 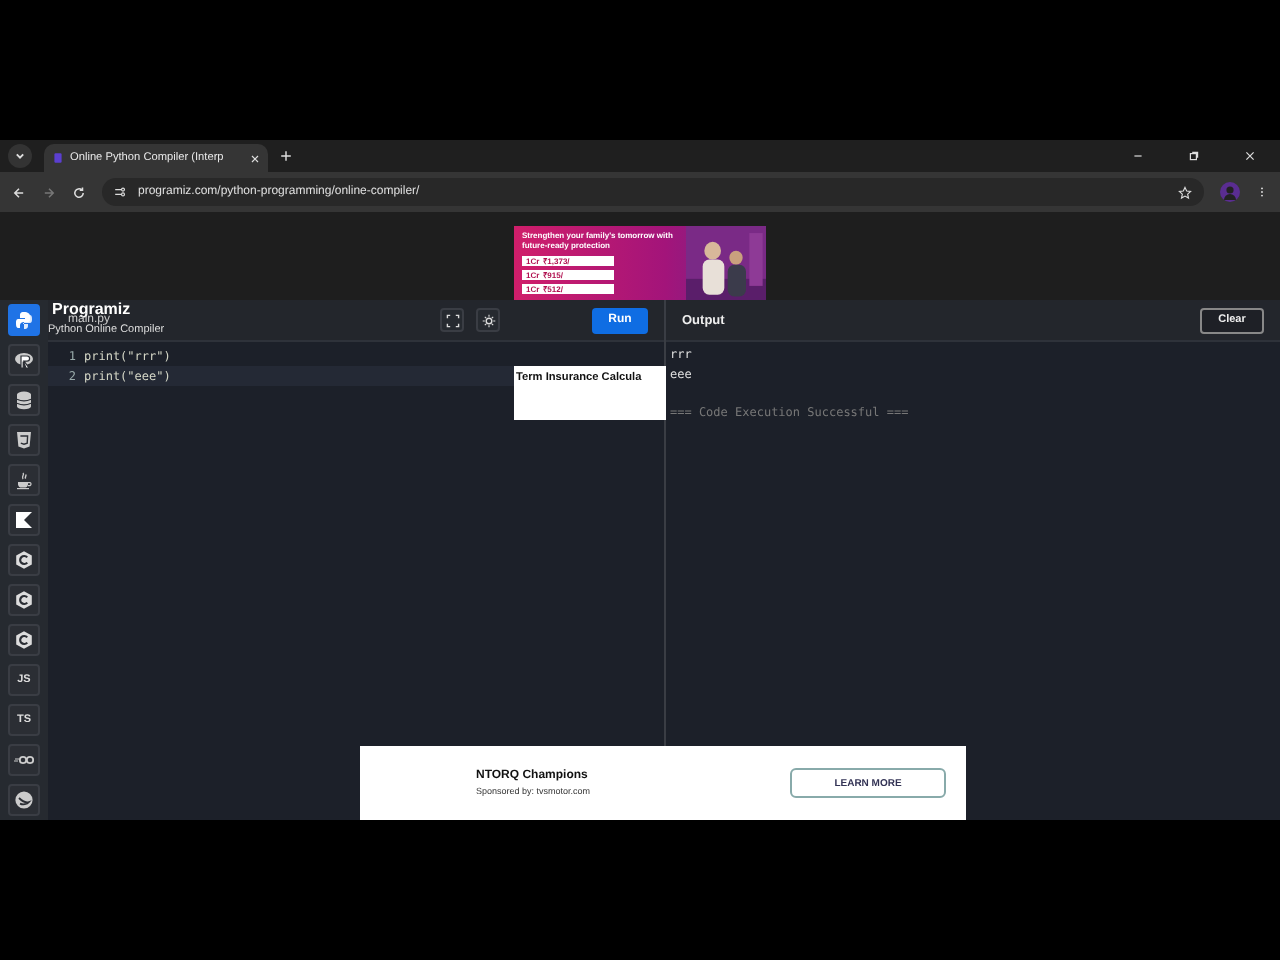 What do you see at coordinates (19, 192) in the screenshot?
I see `back-icon` at bounding box center [19, 192].